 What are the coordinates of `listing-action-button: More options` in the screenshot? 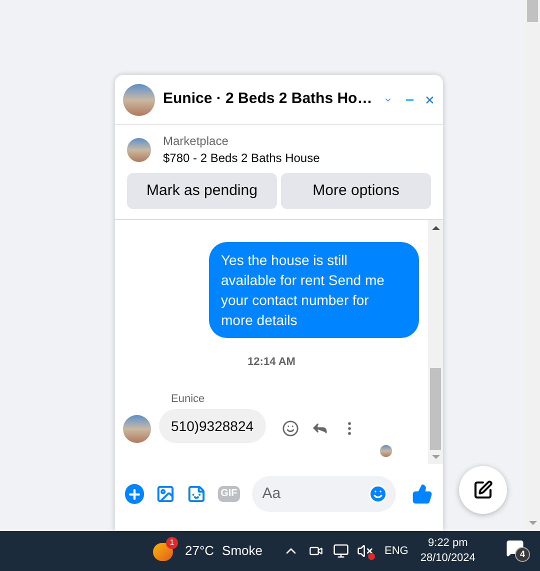 It's located at (356, 191).